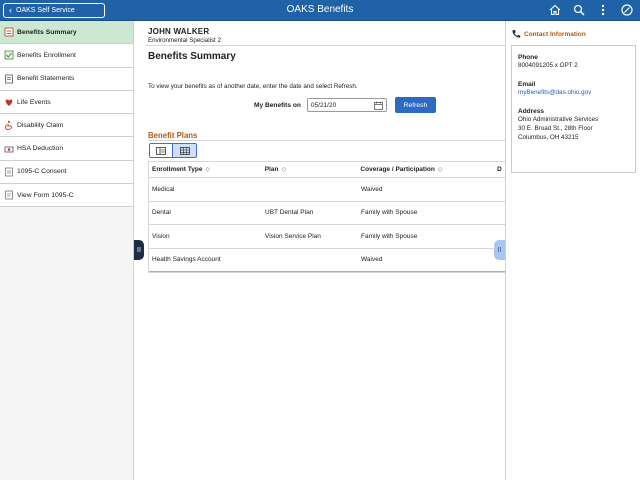 The height and width of the screenshot is (480, 640). What do you see at coordinates (161, 236) in the screenshot?
I see `cell-enrollment-type: Vision` at bounding box center [161, 236].